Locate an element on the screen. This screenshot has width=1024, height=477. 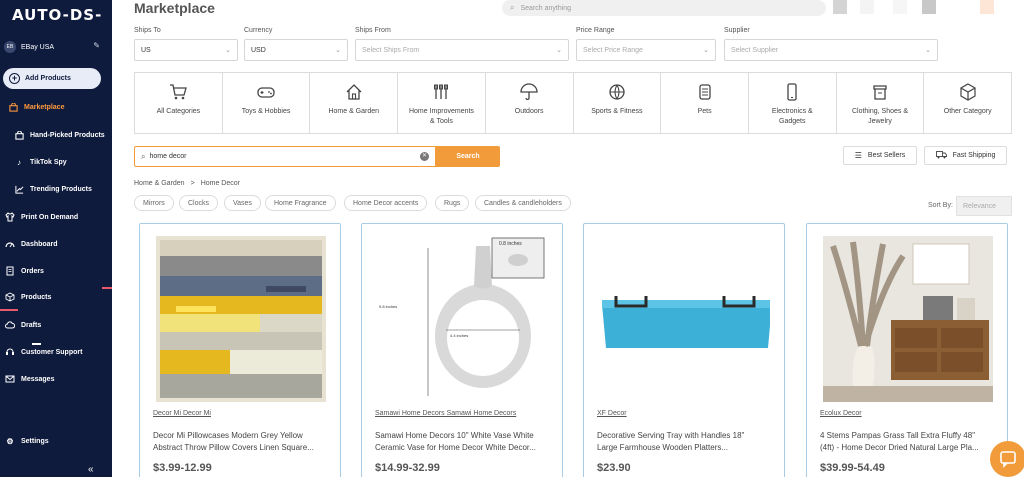
global-search-input: ⌕ Search anything is located at coordinates (664, 8).